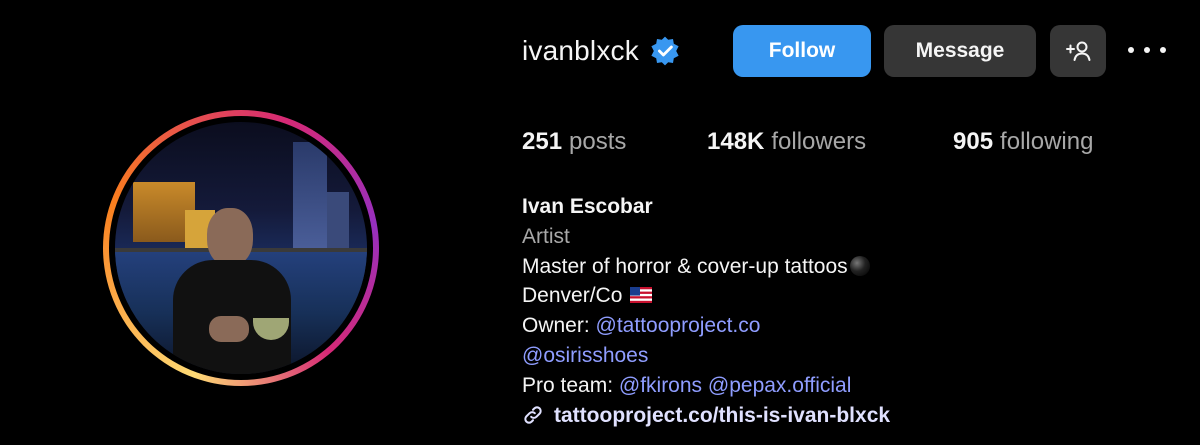  I want to click on posts-count: 251, so click(542, 141).